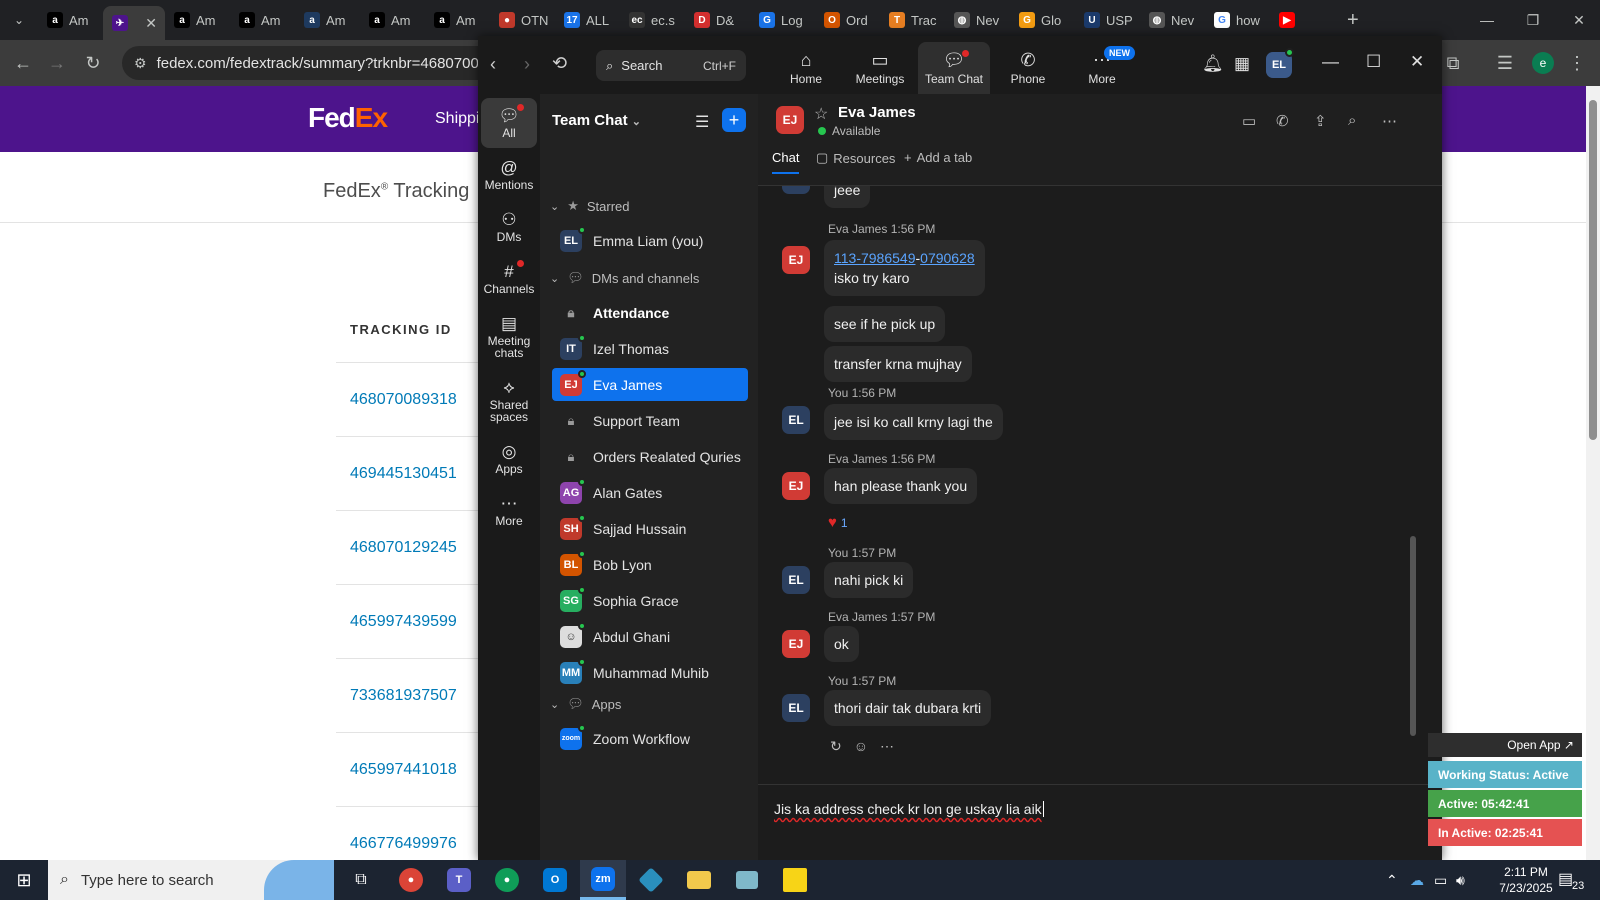 Image resolution: width=1600 pixels, height=900 pixels. I want to click on app-taskbar-icon, so click(651, 880).